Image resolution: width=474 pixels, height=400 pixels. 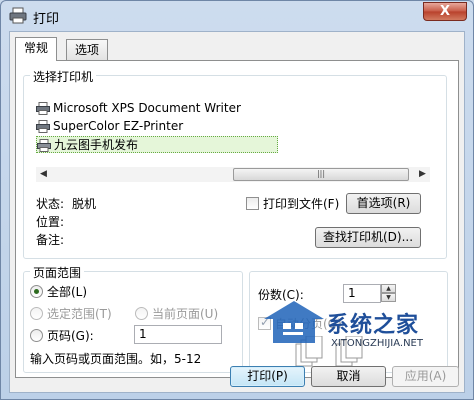 I want to click on print-to-file-checkbox, so click(x=252, y=203).